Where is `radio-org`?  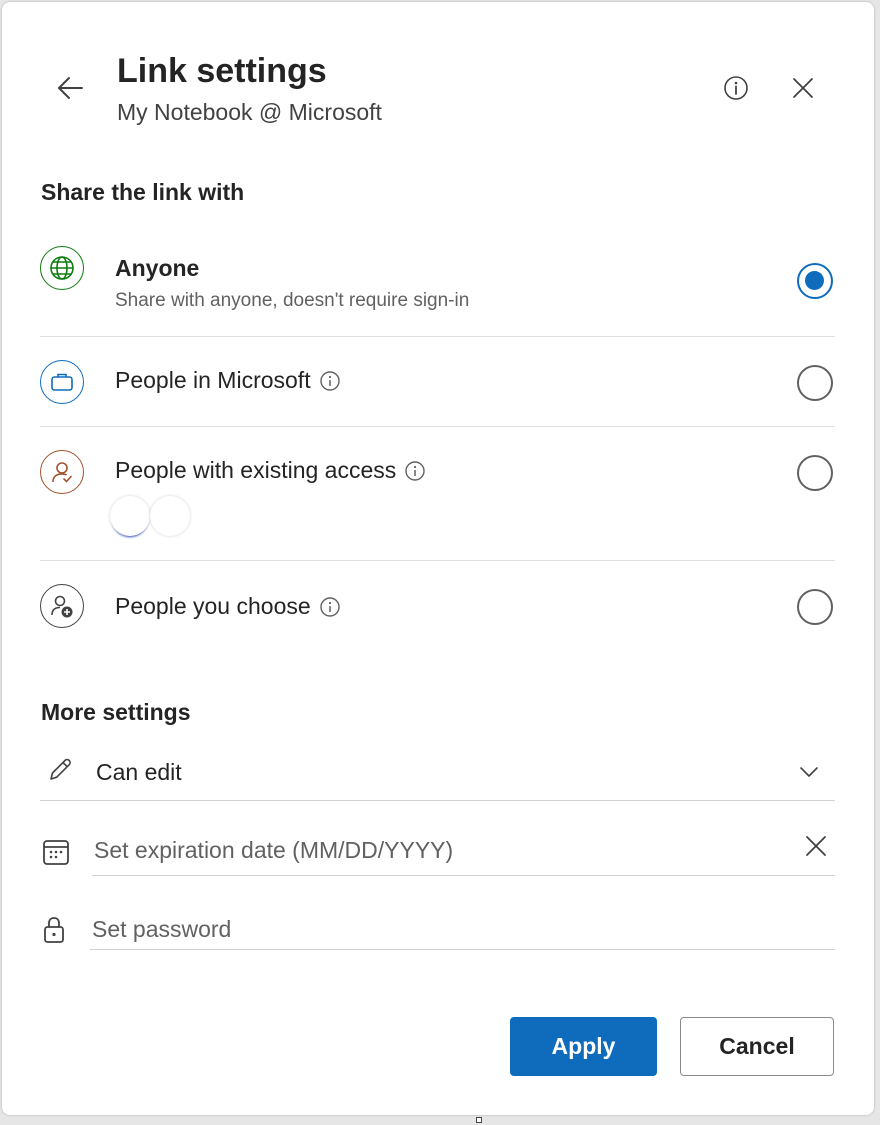
radio-org is located at coordinates (815, 383).